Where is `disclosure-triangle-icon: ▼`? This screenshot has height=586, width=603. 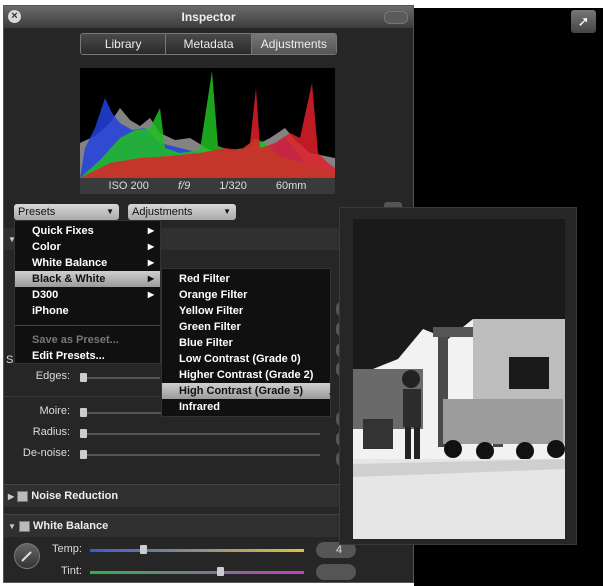
disclosure-triangle-icon: ▼ is located at coordinates (12, 526).